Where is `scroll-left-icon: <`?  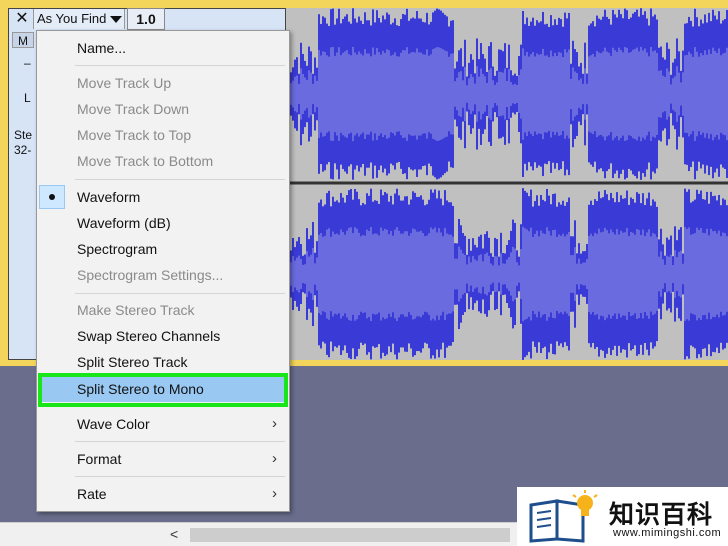 scroll-left-icon: < is located at coordinates (174, 534).